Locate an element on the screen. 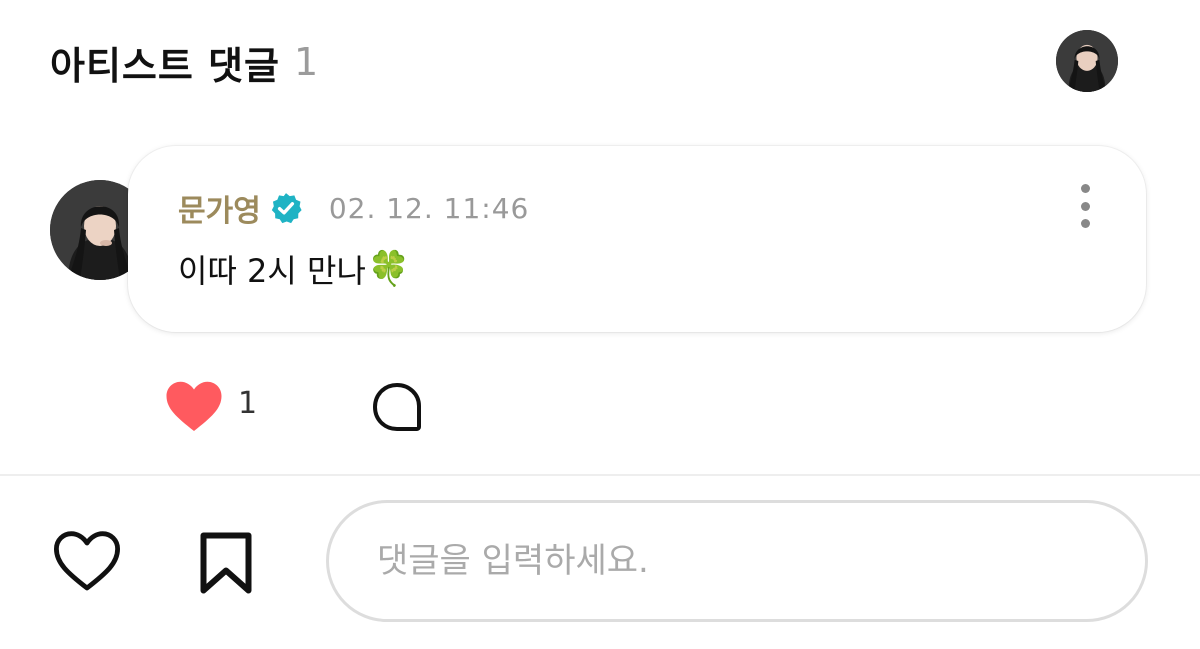 The width and height of the screenshot is (1200, 649). header-avatar is located at coordinates (1087, 61).